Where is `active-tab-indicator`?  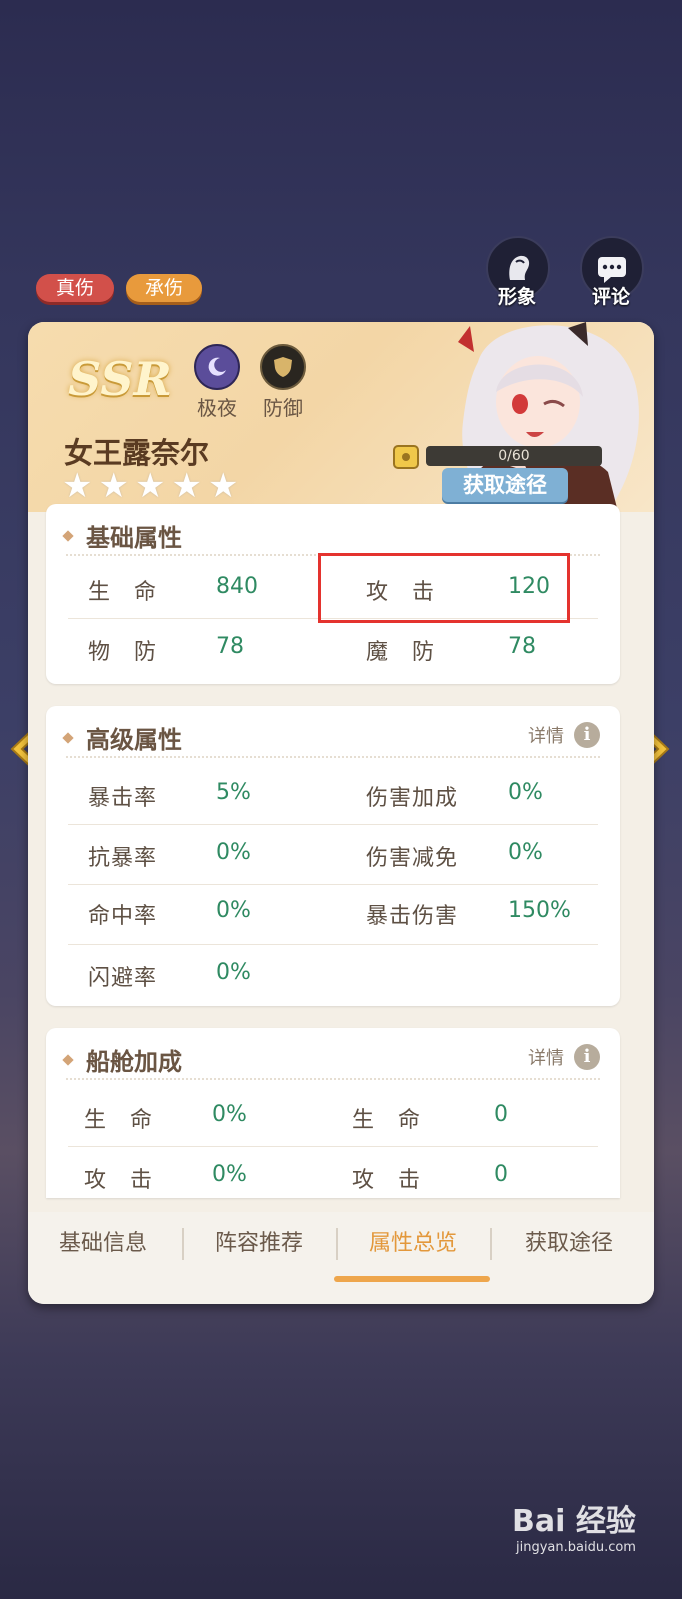
active-tab-indicator is located at coordinates (412, 1279).